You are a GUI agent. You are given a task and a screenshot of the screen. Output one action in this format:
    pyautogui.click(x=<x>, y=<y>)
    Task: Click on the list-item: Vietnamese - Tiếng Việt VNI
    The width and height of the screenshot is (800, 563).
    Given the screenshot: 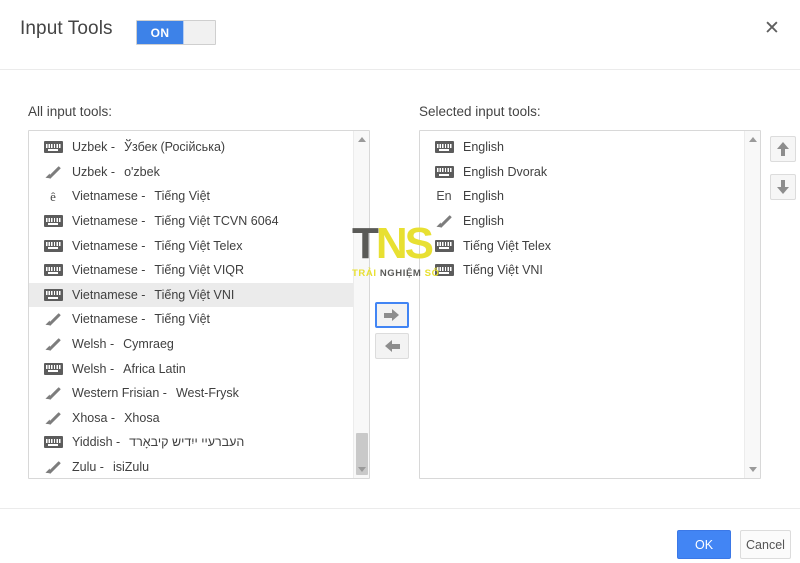 What is the action you would take?
    pyautogui.click(x=191, y=295)
    